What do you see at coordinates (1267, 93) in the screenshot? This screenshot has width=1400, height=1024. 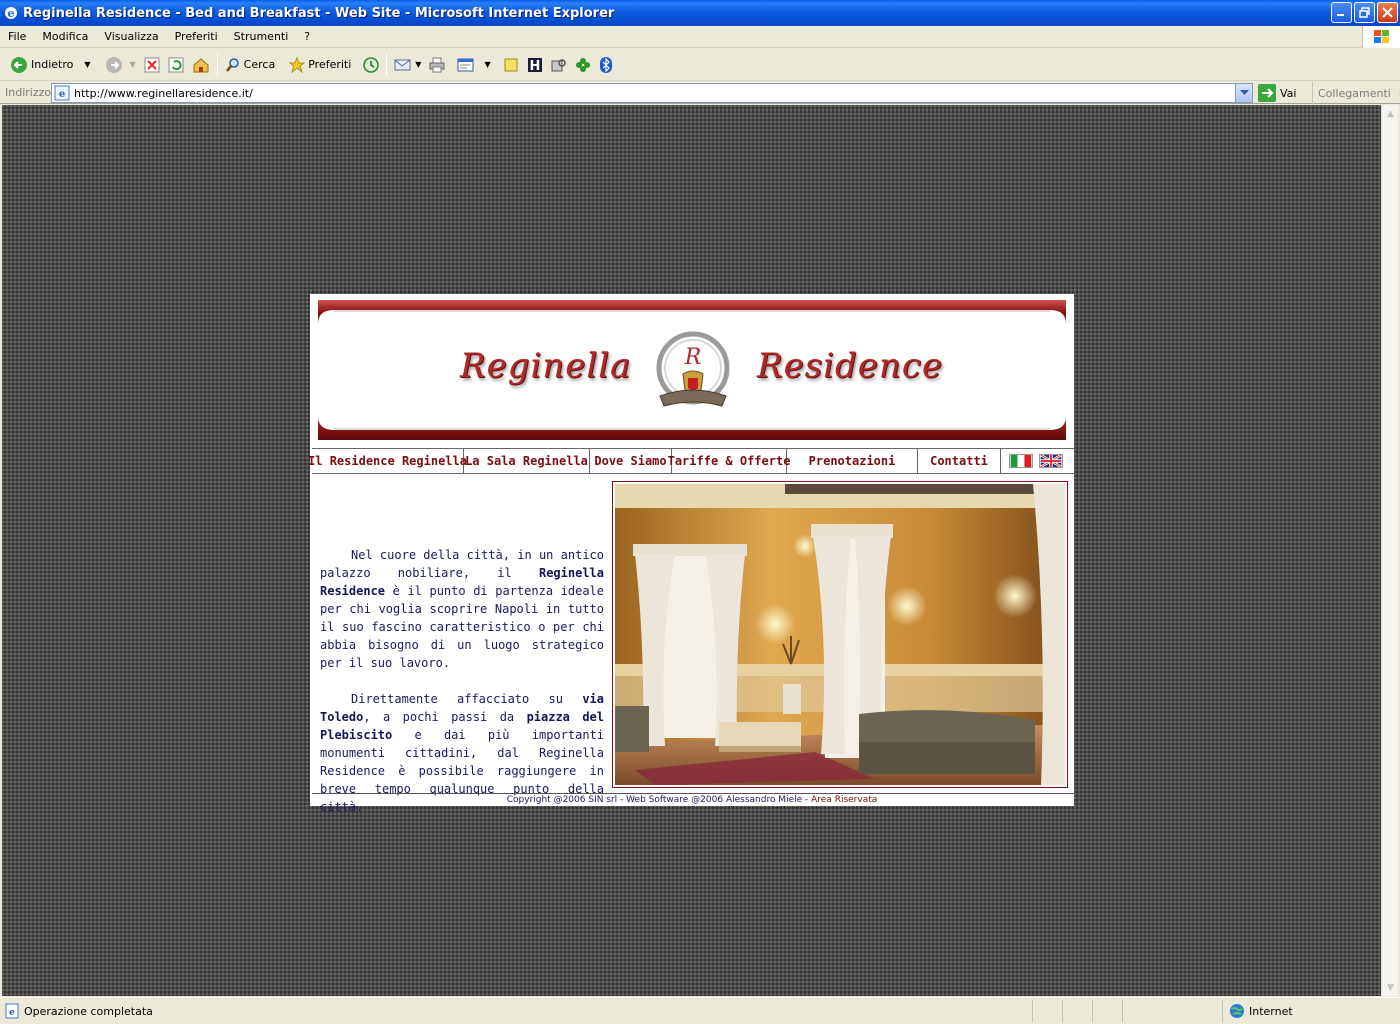 I see `go-arrow-icon` at bounding box center [1267, 93].